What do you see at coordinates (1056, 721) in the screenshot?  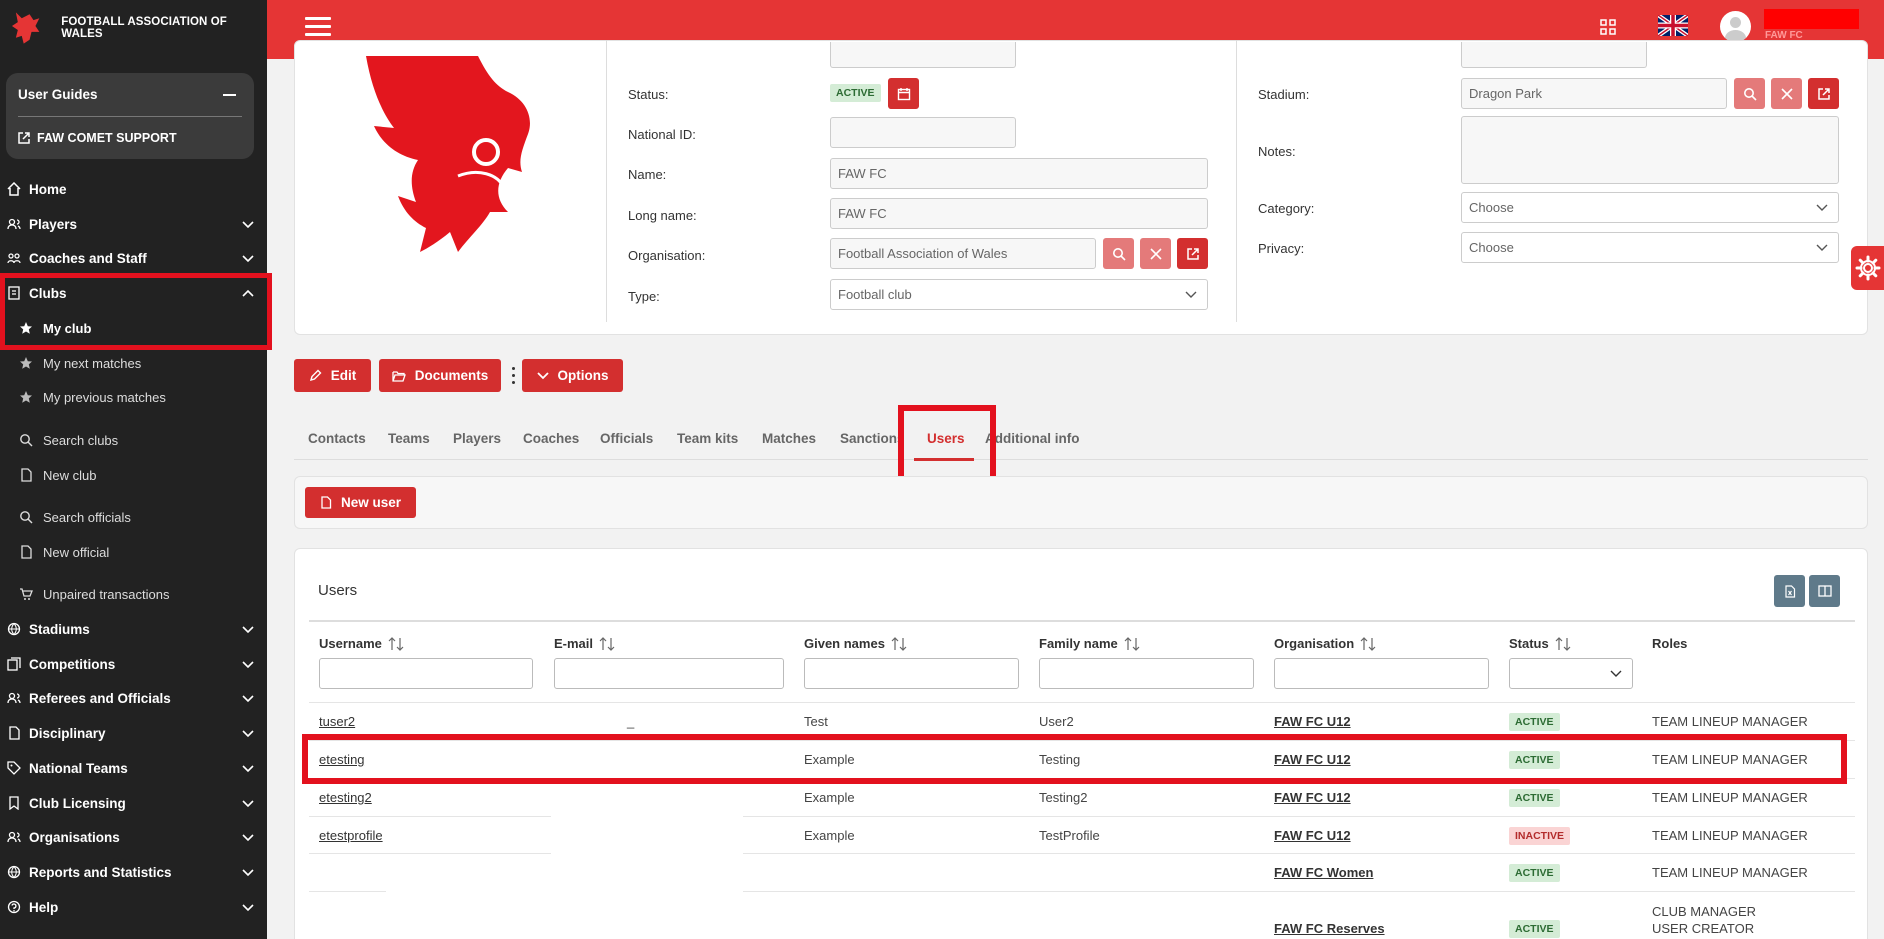 I see `cell-family-name: User2` at bounding box center [1056, 721].